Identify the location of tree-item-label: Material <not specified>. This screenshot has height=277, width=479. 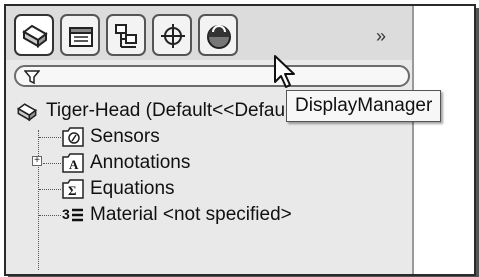
(191, 214).